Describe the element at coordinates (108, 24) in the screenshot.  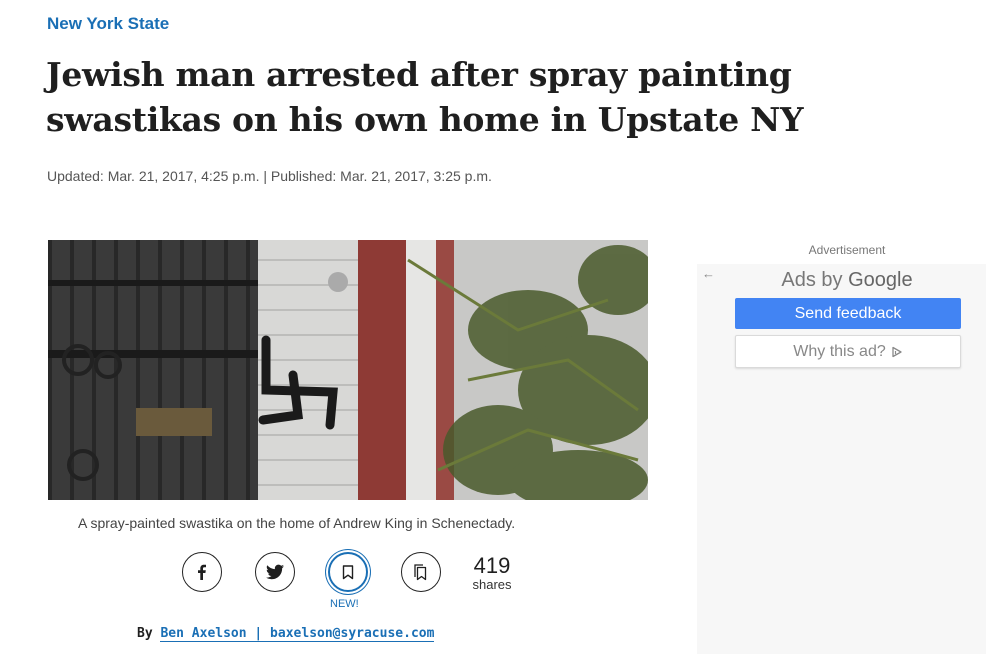
I see `section-link: New York State` at that location.